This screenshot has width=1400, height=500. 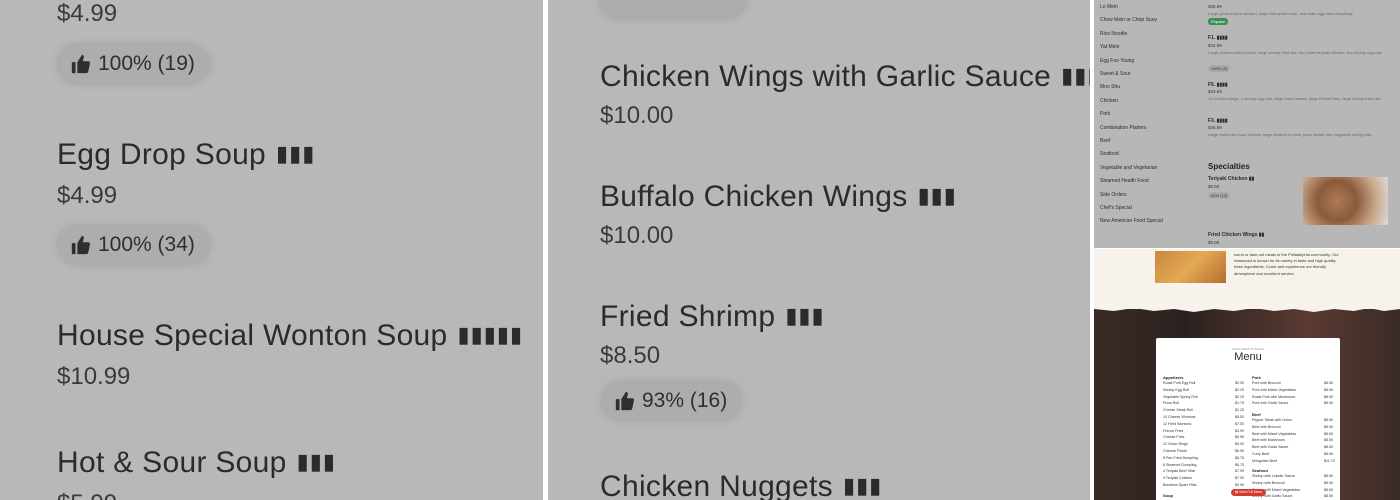 I want to click on sidebar-category: Chef's Special, so click(x=1116, y=208).